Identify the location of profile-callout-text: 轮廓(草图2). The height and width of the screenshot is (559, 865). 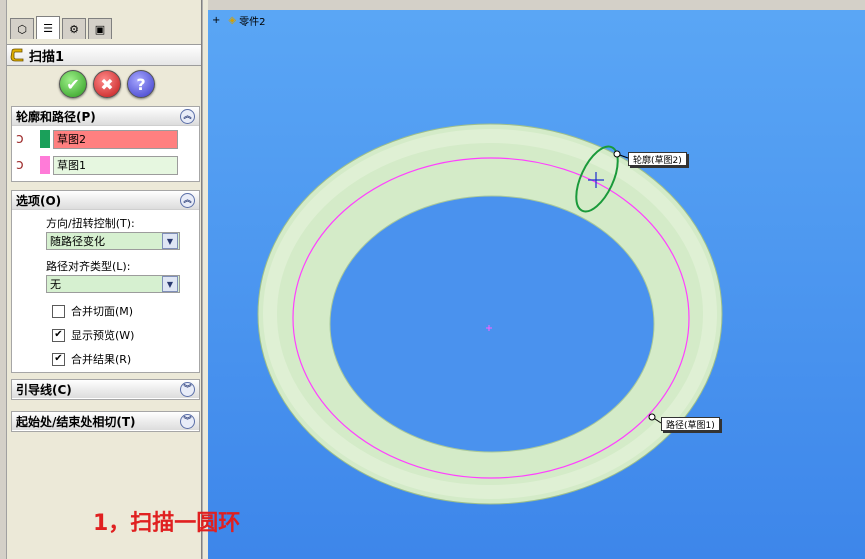
(657, 160).